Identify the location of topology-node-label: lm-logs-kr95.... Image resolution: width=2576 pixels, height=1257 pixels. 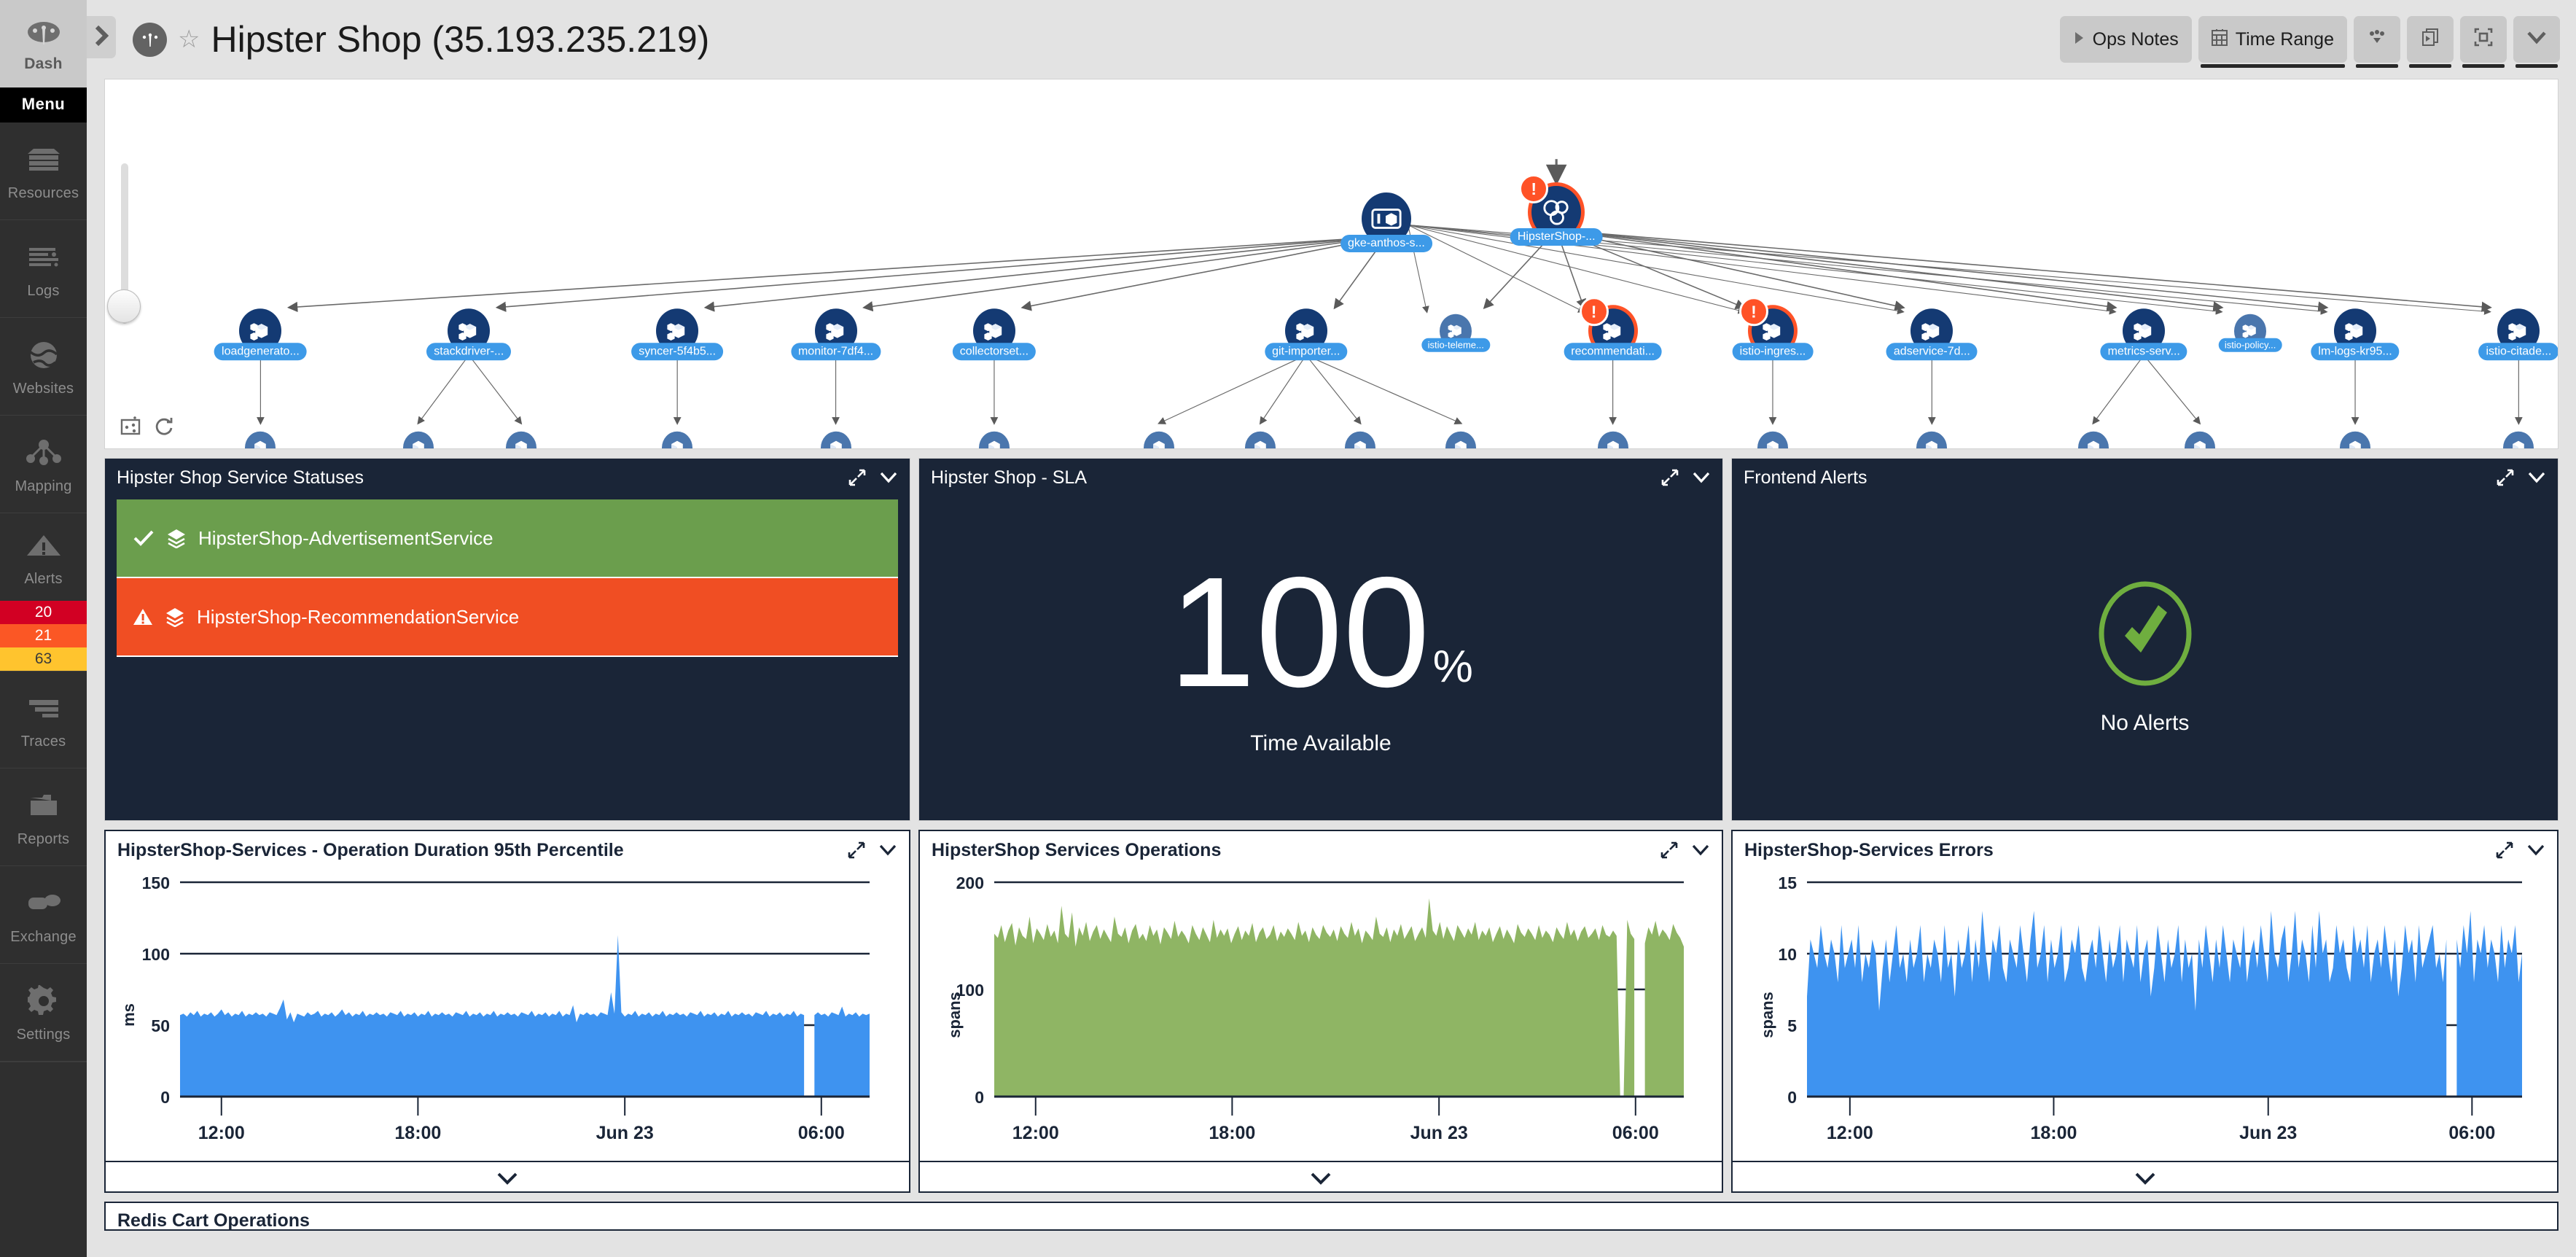
(2355, 352).